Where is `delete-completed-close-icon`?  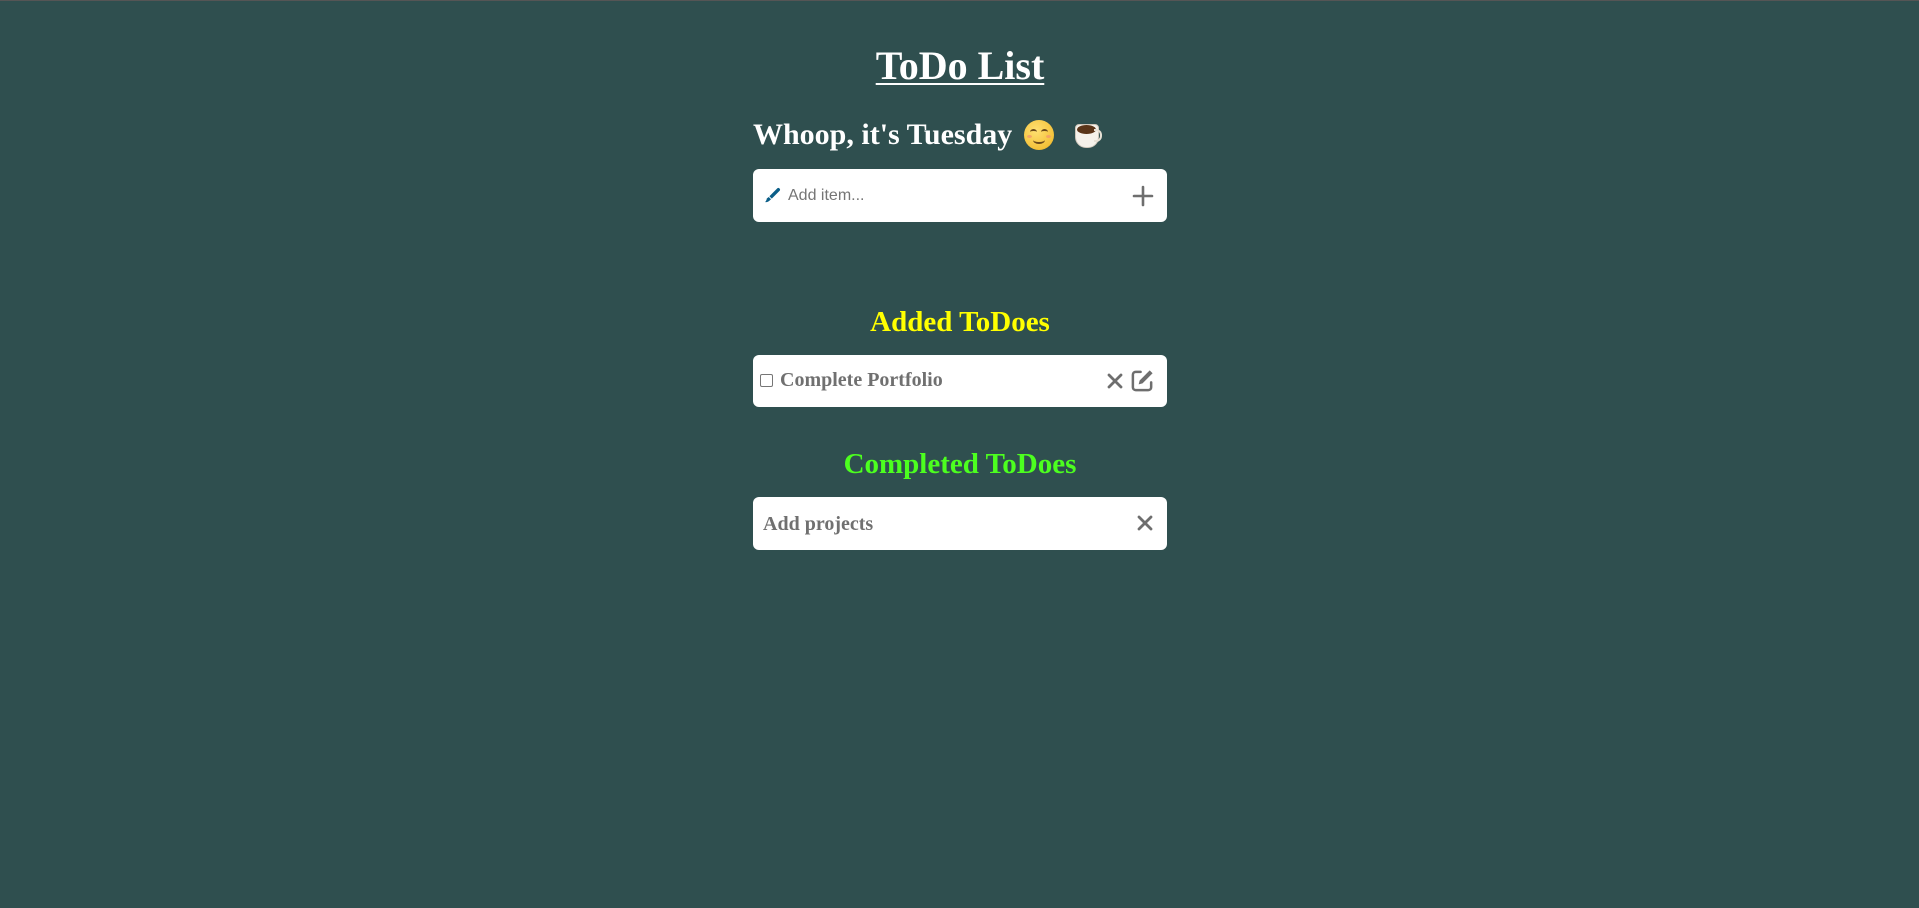 delete-completed-close-icon is located at coordinates (1145, 523).